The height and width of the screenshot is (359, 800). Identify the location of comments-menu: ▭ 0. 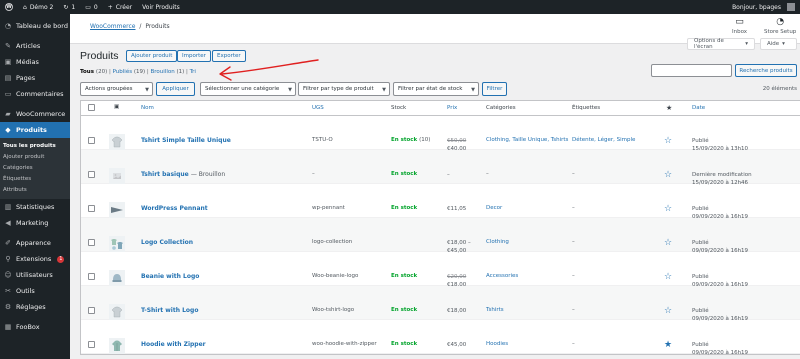
(91, 7).